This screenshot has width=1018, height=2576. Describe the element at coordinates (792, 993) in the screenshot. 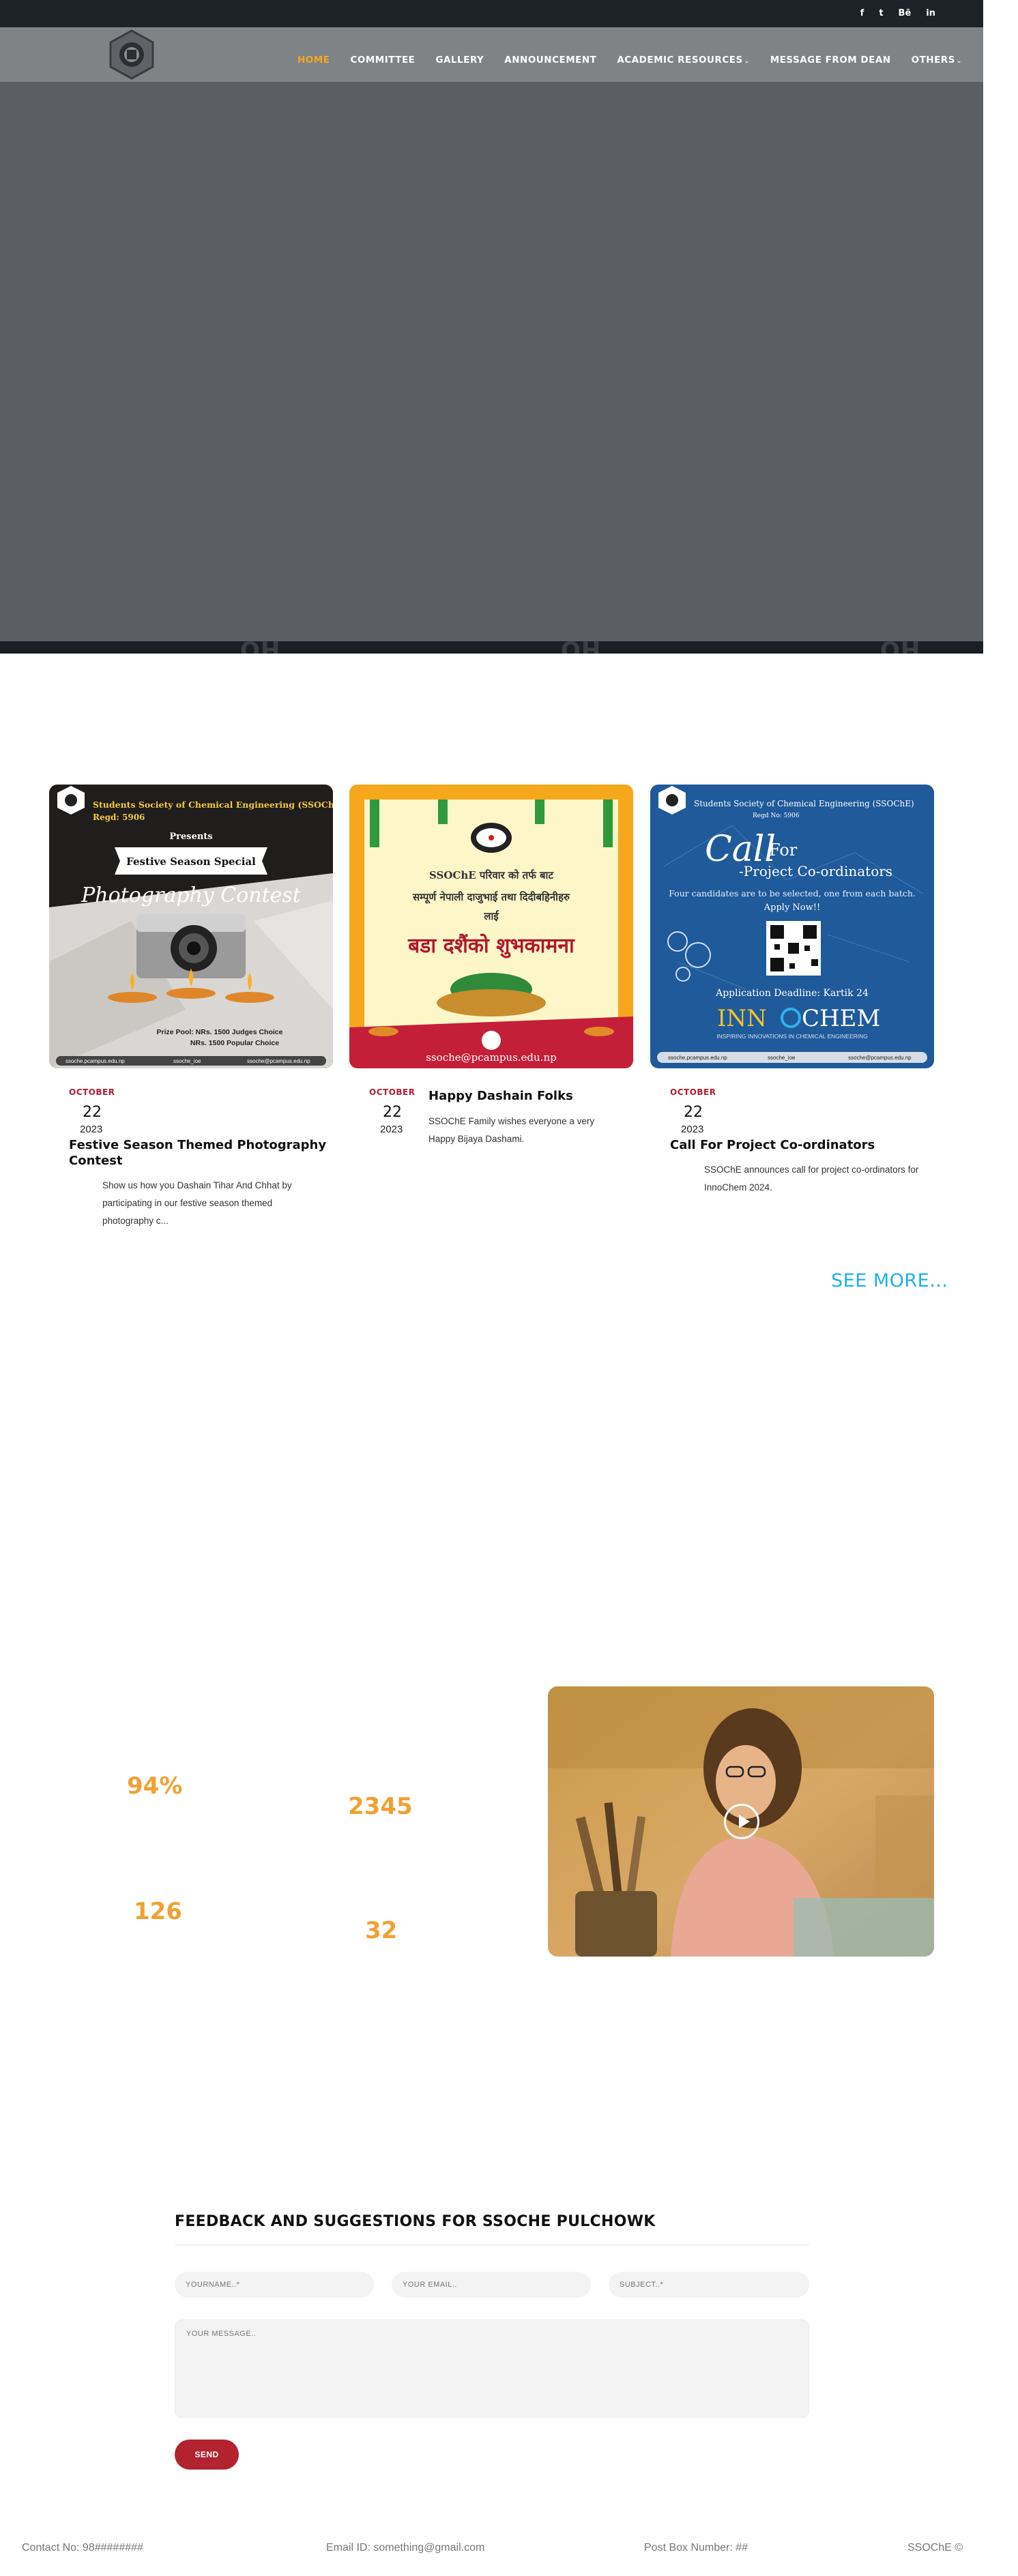

I see `image-deadline-text: Application Deadline: Kartik 24` at that location.